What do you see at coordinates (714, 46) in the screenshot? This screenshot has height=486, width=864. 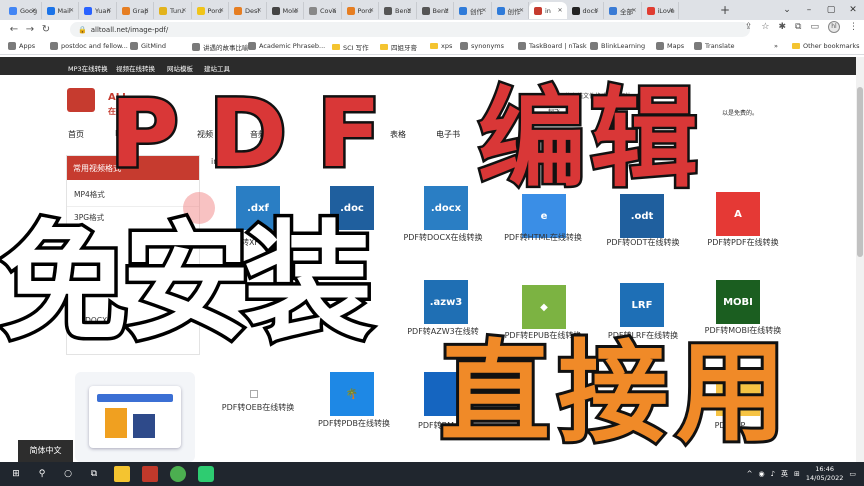 I see `bookmark-12: Translate` at bounding box center [714, 46].